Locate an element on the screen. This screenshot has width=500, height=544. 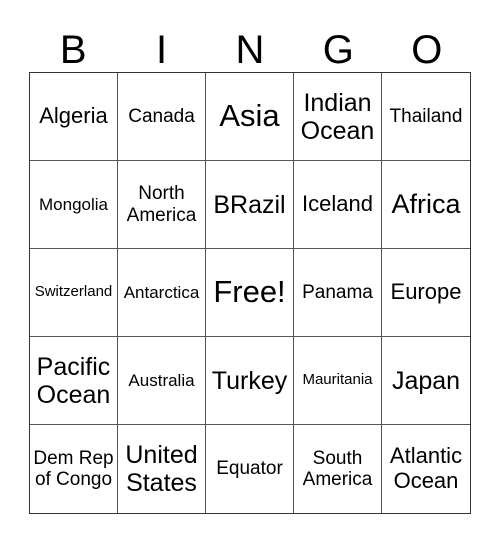
bingo-cell: United States is located at coordinates (162, 469).